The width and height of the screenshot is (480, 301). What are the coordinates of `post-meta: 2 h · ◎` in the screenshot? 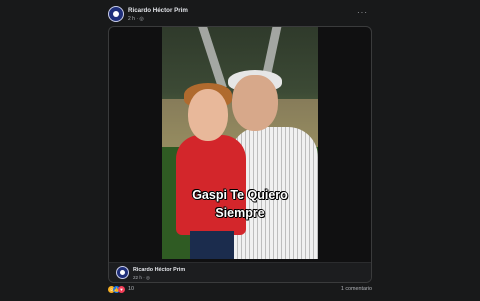 It's located at (136, 19).